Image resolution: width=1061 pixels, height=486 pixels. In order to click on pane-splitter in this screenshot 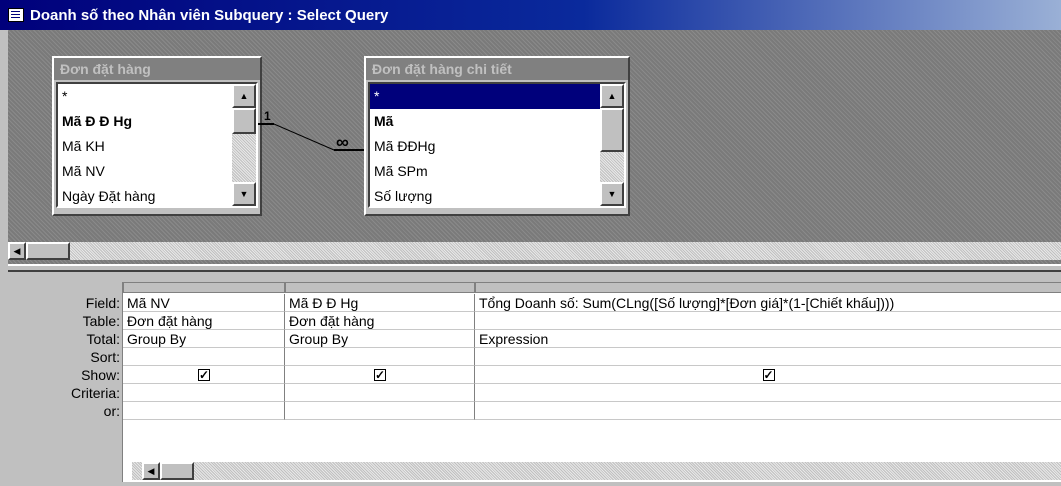, I will do `click(534, 268)`.